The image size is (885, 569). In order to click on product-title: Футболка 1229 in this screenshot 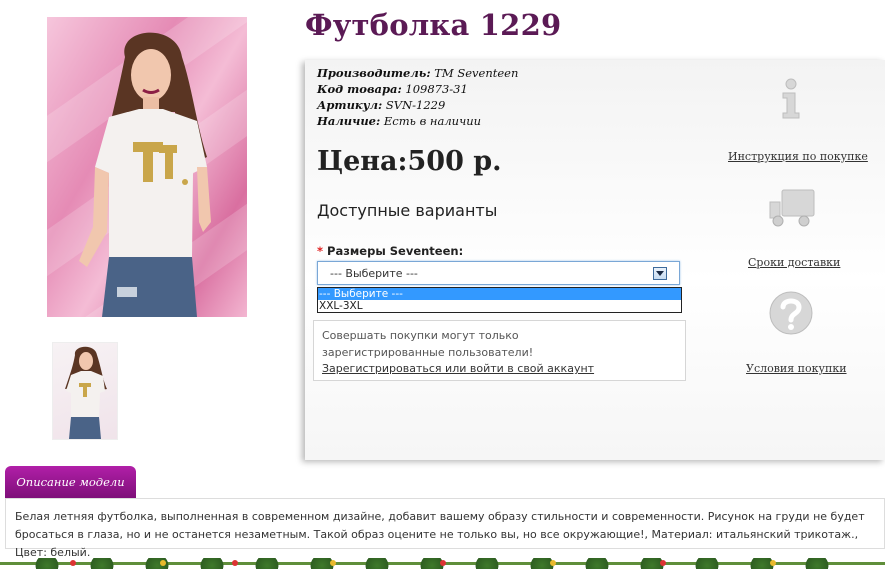, I will do `click(433, 25)`.